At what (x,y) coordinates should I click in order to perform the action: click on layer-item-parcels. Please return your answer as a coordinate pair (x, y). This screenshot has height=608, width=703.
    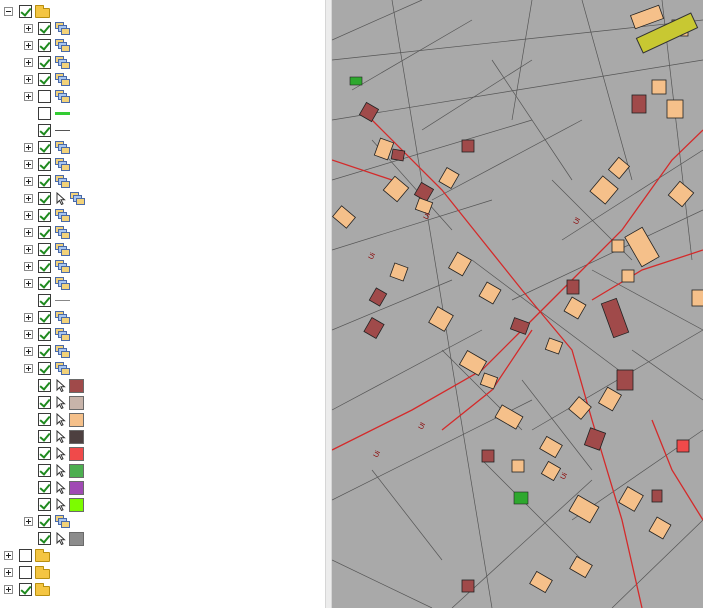
    Looking at the image, I should click on (162, 538).